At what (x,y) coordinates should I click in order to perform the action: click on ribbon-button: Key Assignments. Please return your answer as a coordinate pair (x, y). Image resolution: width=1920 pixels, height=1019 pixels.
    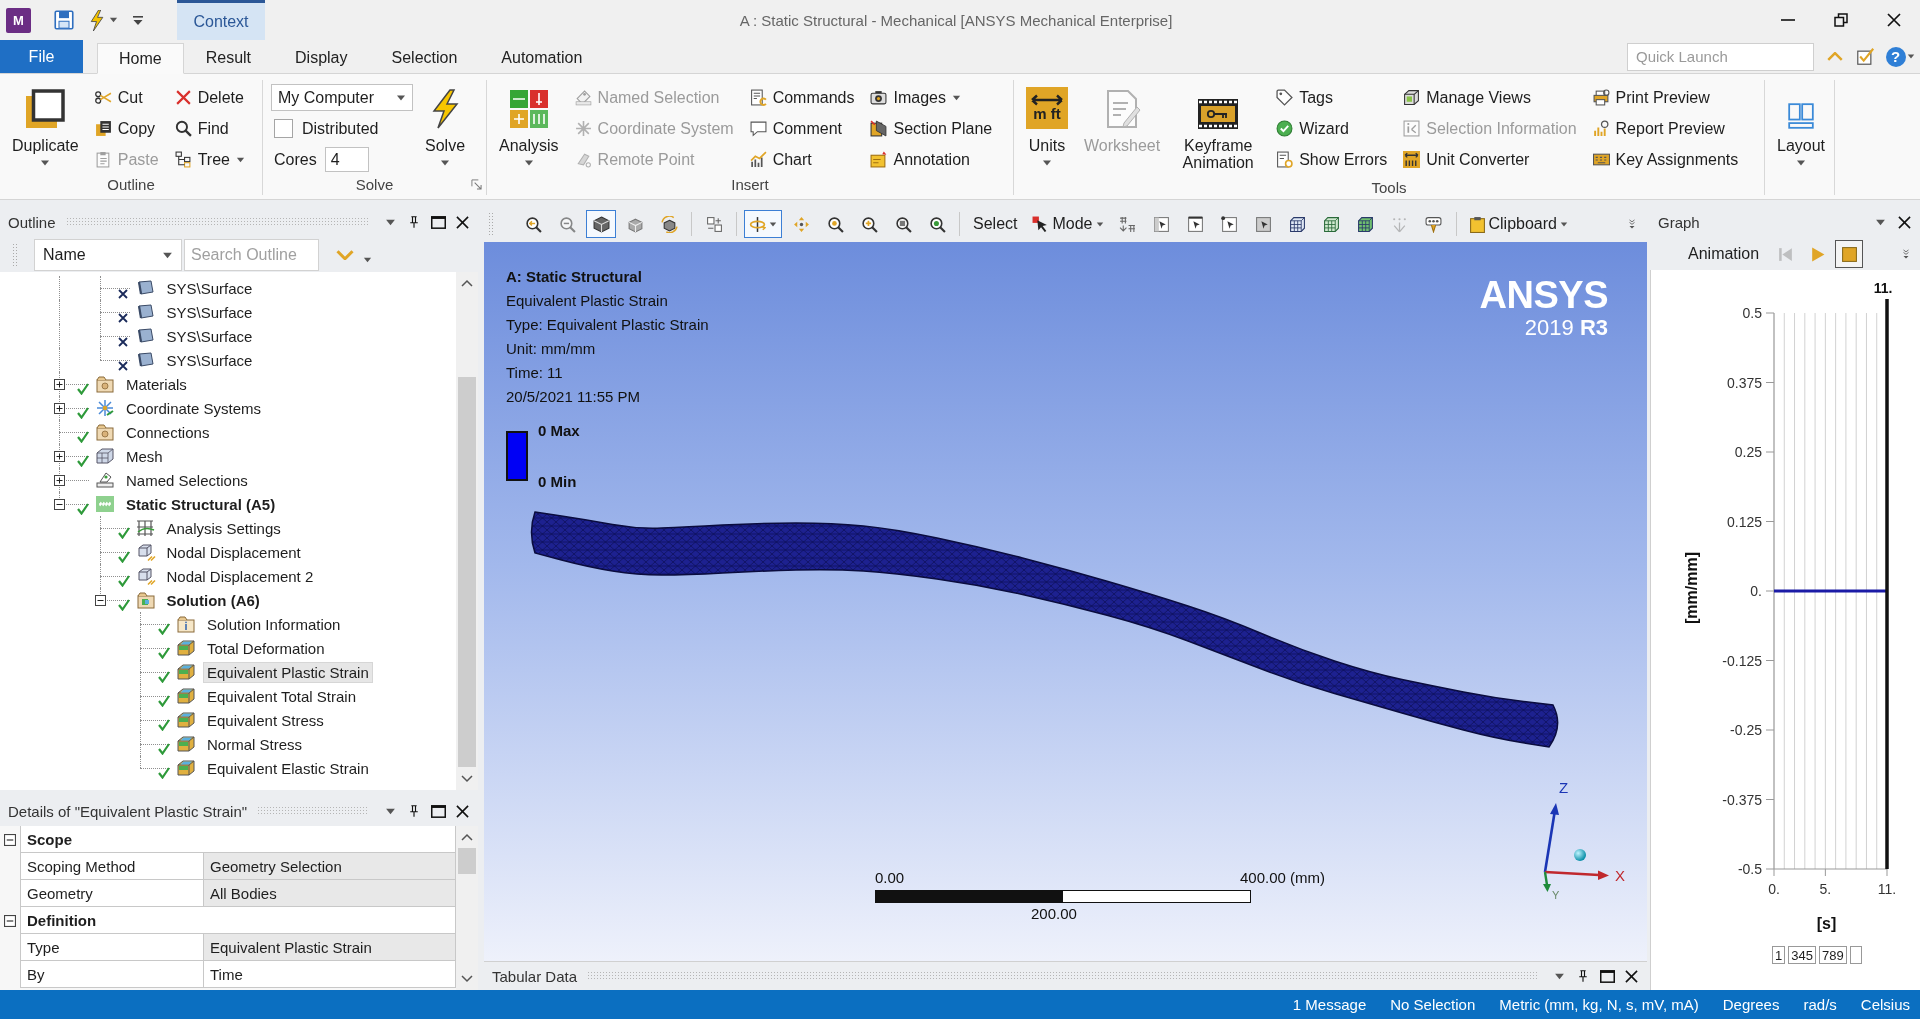
    Looking at the image, I should click on (1665, 159).